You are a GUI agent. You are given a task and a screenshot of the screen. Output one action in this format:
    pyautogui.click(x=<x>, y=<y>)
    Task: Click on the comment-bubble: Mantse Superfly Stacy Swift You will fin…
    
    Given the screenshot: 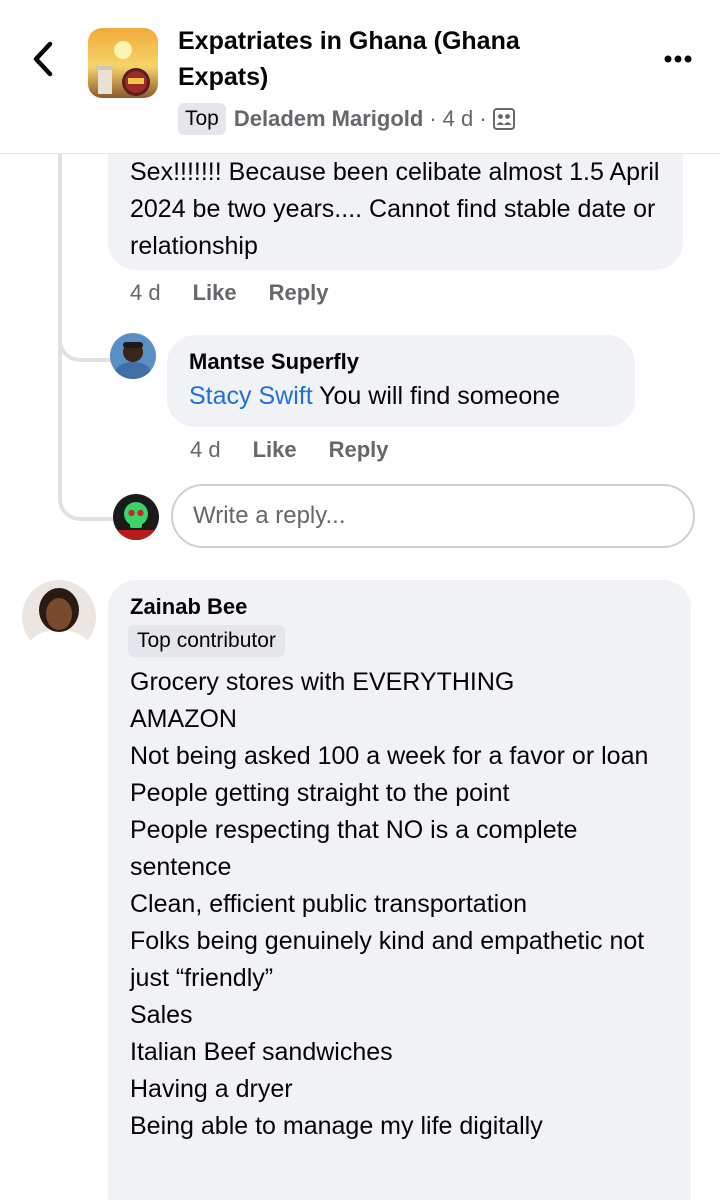 What is the action you would take?
    pyautogui.click(x=401, y=381)
    